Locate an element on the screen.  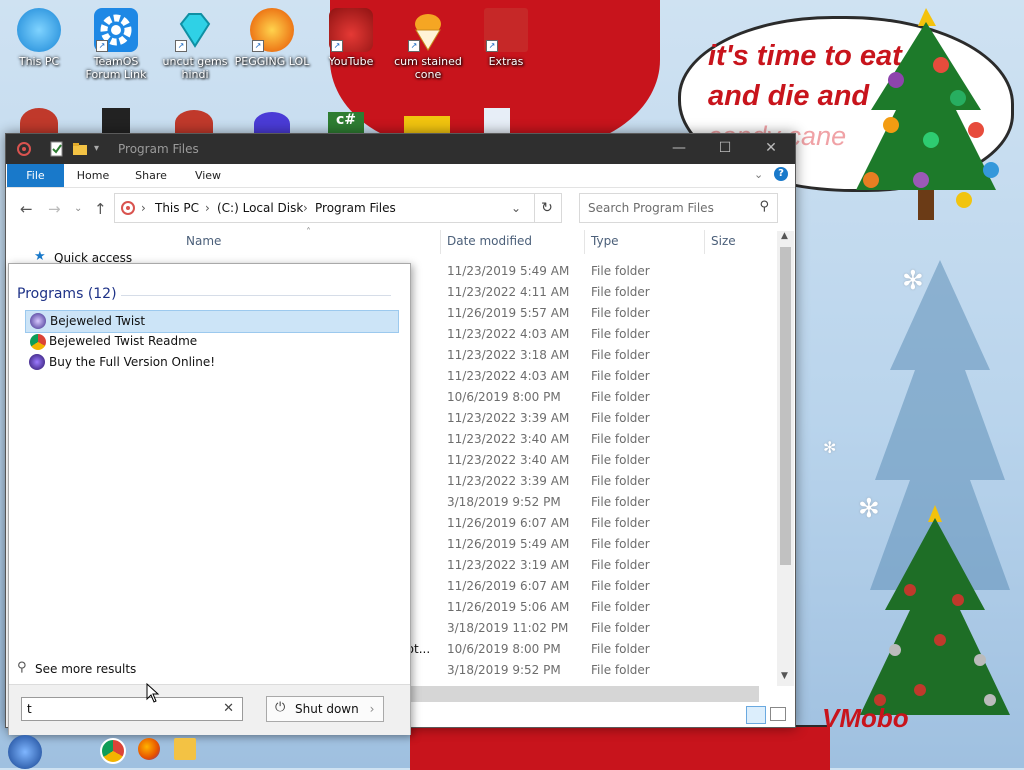
wallpaper-corner-text: VMobo is located at coordinates (865, 718).